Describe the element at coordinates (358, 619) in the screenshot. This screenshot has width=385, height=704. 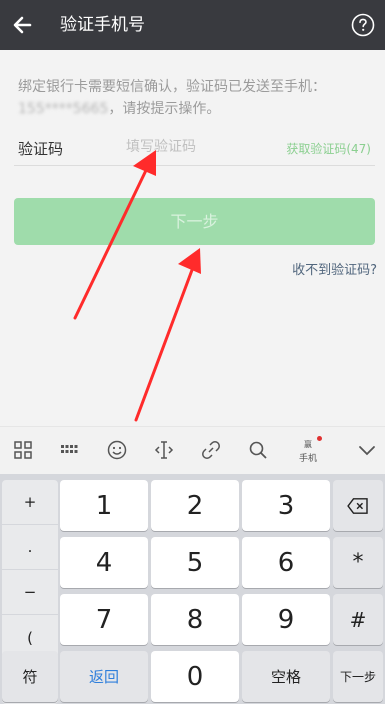
I see `key-hash: #` at that location.